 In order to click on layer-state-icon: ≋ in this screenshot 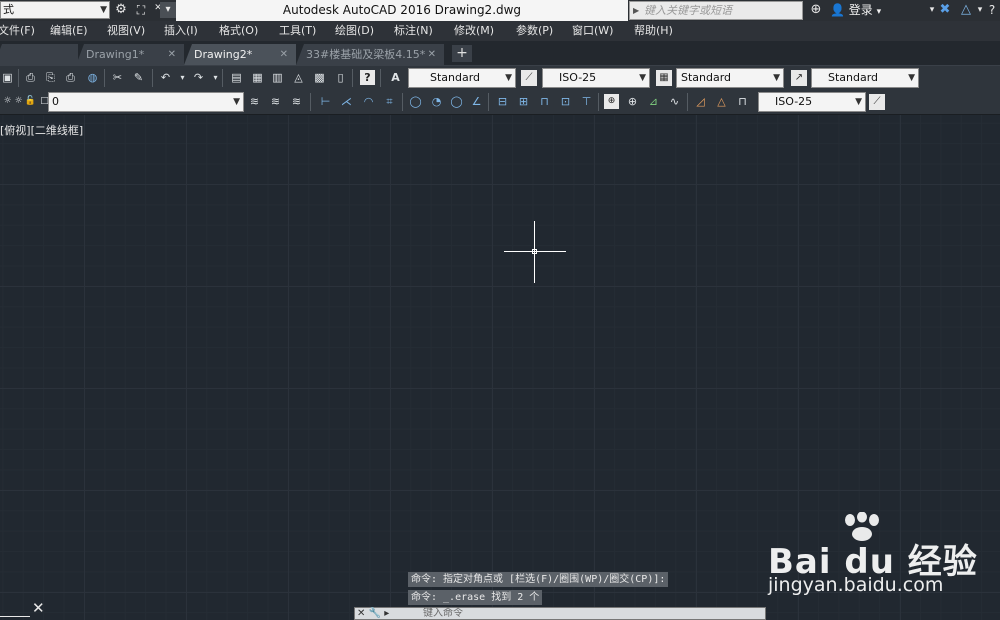, I will do `click(296, 101)`.